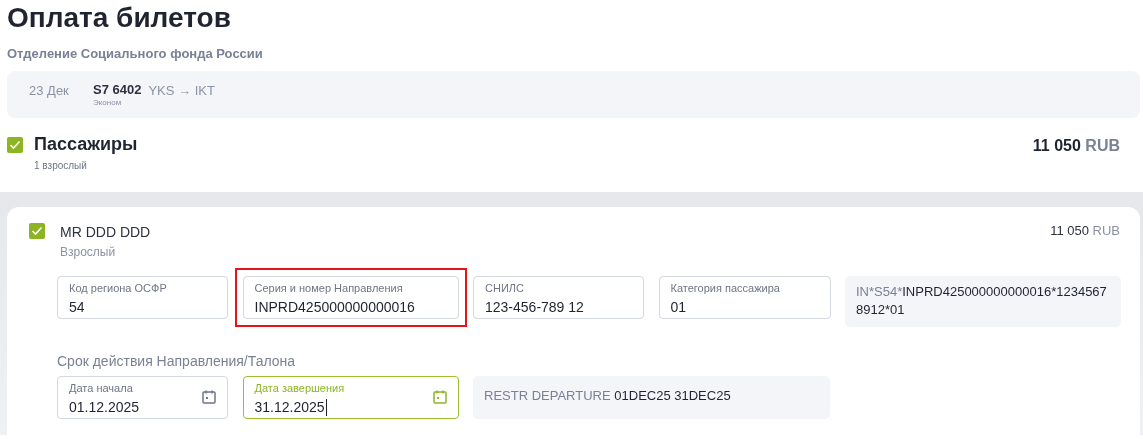 This screenshot has height=439, width=1143. I want to click on passenger-type: Взрослый, so click(88, 252).